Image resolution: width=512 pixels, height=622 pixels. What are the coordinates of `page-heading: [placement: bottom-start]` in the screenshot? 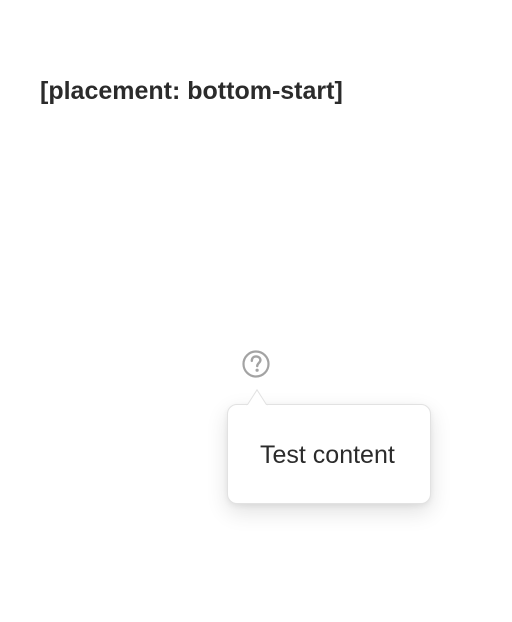 It's located at (191, 91).